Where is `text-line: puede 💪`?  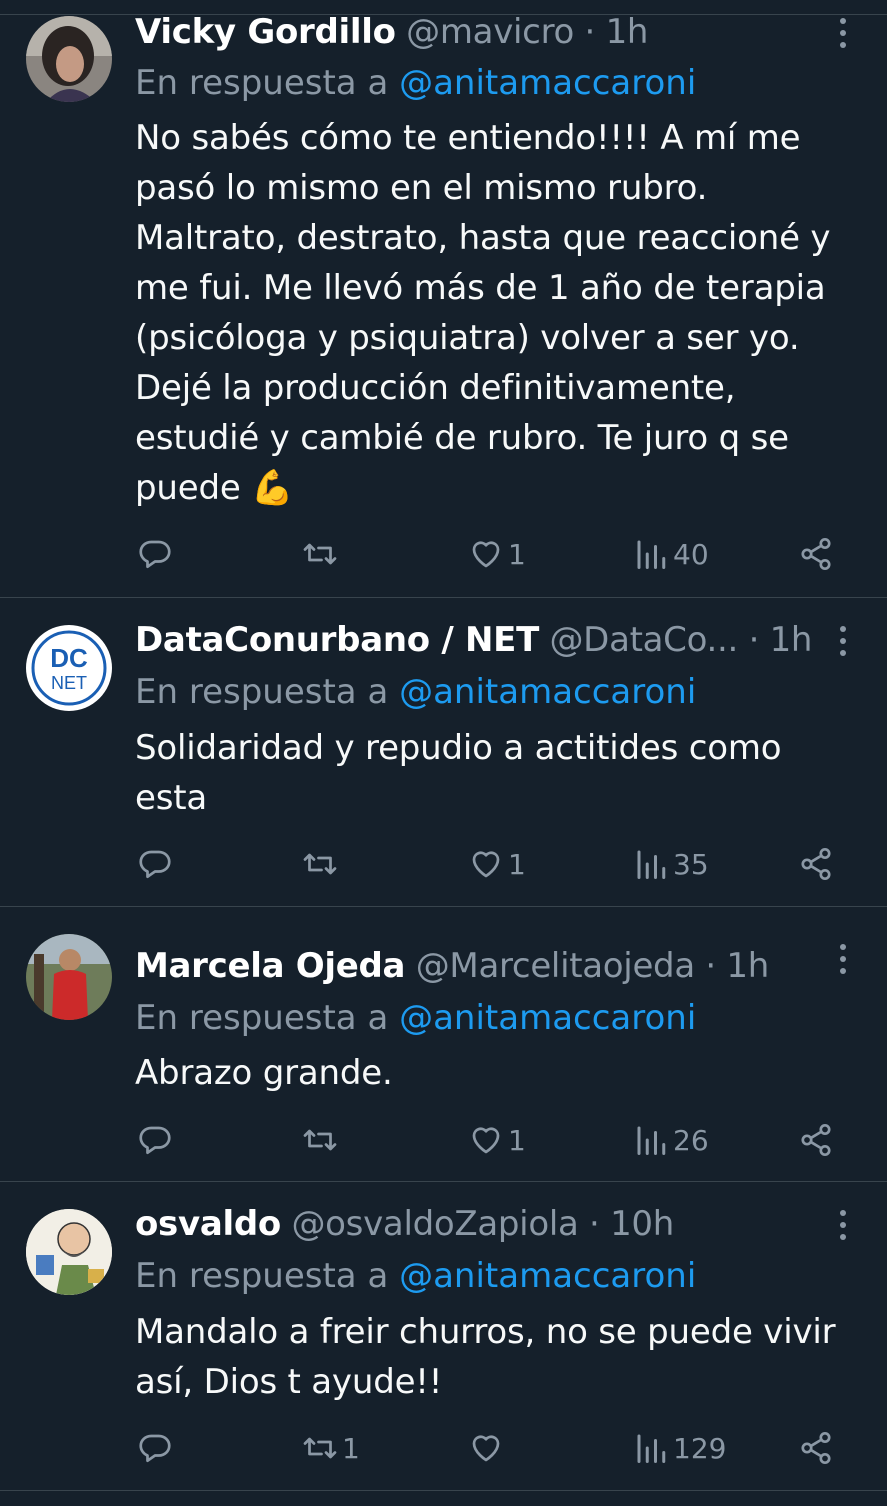 text-line: puede 💪 is located at coordinates (214, 488).